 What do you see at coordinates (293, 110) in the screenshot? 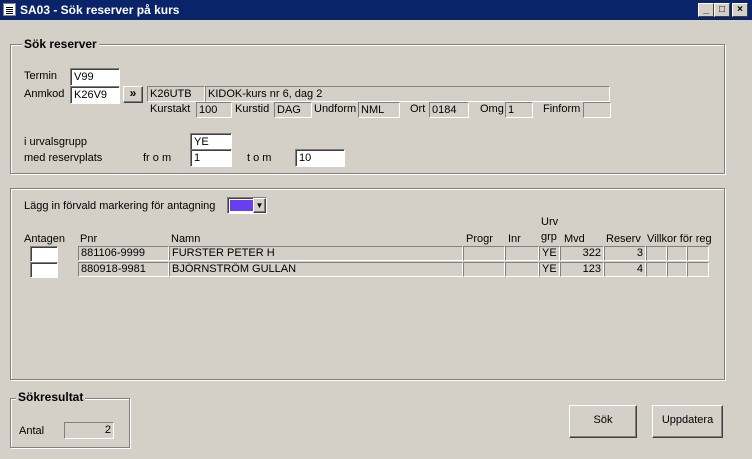
I see `kurstid-value: DAG` at bounding box center [293, 110].